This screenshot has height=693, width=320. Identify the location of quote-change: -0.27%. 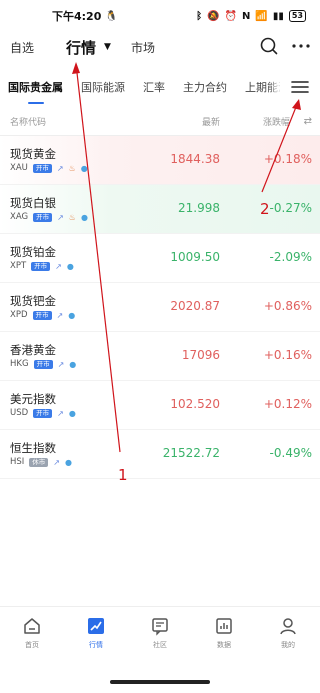
(290, 208).